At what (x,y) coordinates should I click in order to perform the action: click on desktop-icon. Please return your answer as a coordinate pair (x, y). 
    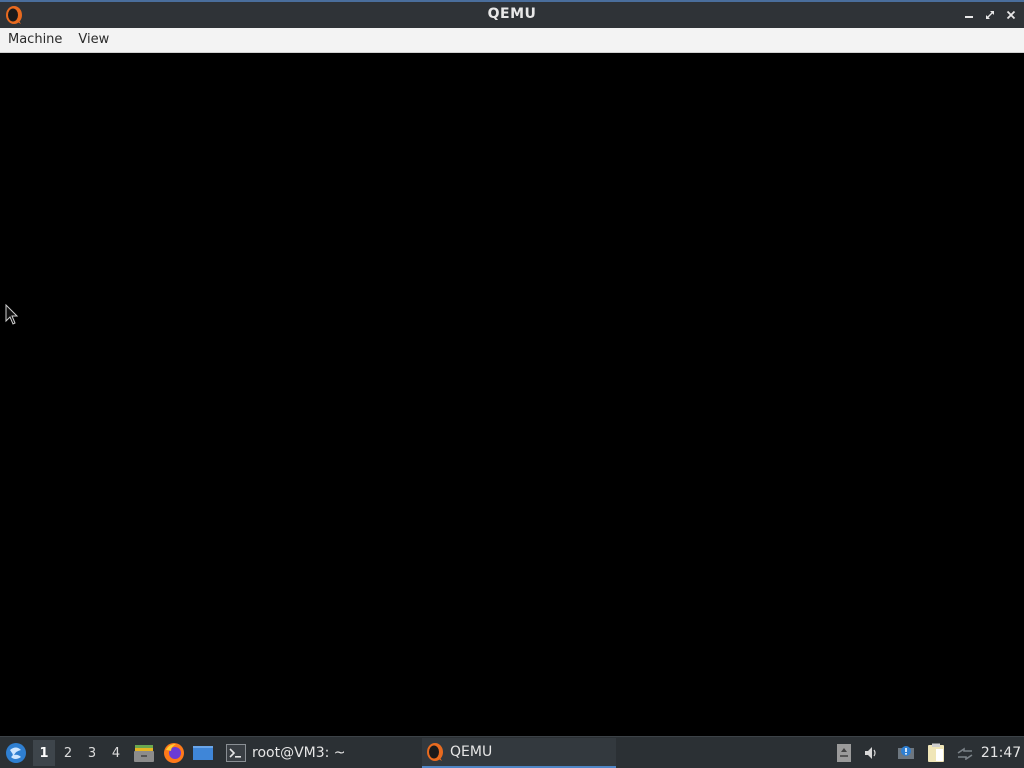
    Looking at the image, I should click on (203, 753).